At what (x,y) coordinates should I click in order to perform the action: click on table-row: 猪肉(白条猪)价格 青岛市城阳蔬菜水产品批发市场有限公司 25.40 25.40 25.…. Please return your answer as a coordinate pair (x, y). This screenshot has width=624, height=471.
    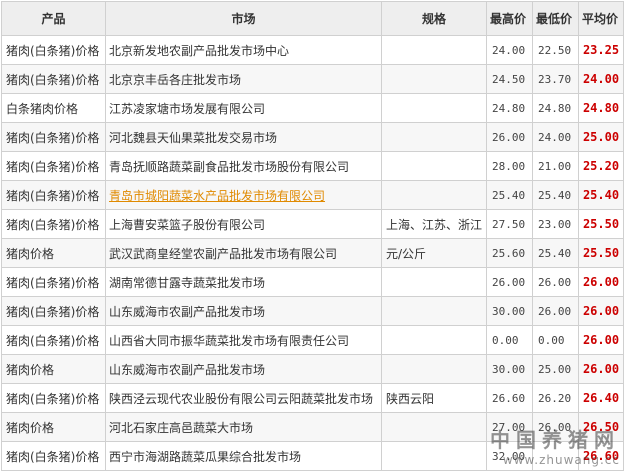
    Looking at the image, I should click on (312, 195).